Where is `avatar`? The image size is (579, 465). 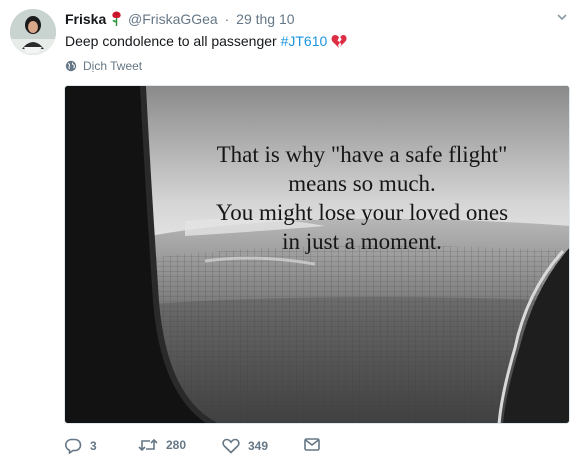
avatar is located at coordinates (33, 32).